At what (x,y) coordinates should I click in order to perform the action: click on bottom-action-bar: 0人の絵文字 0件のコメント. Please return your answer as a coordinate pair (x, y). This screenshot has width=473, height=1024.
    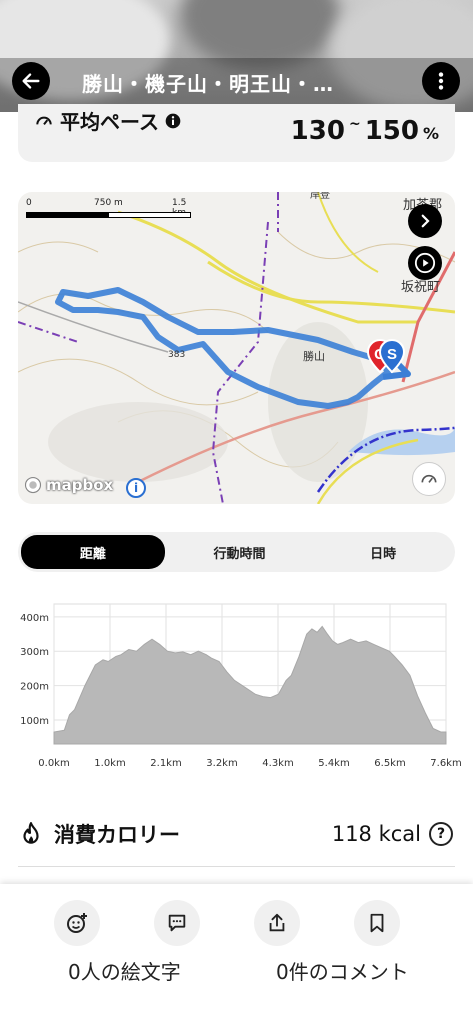
    Looking at the image, I should click on (236, 954).